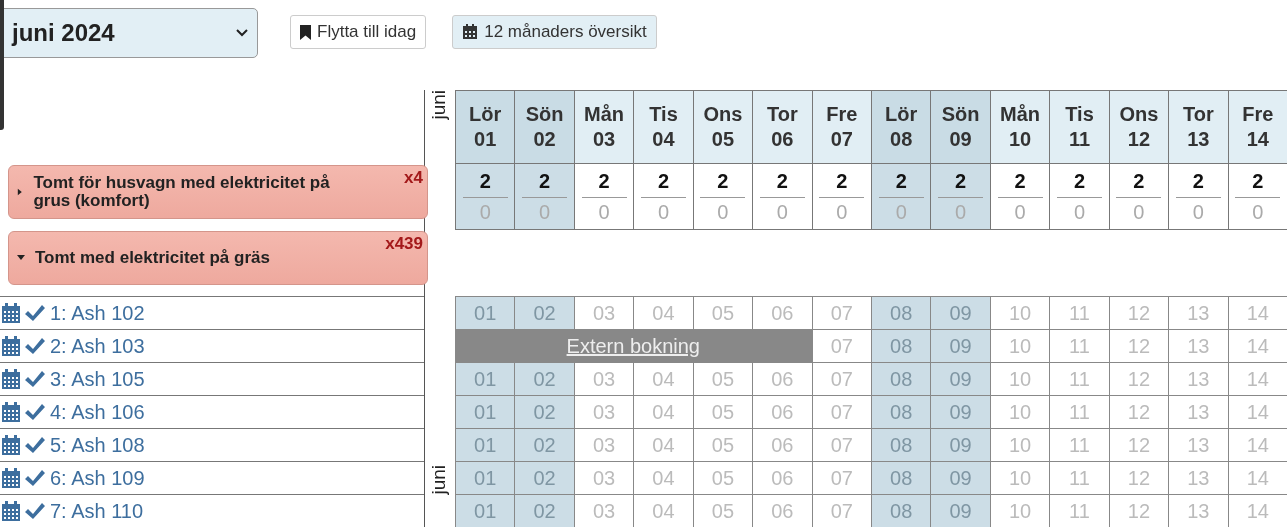 The width and height of the screenshot is (1287, 530). Describe the element at coordinates (97, 346) in the screenshot. I see `unit-link: 2: Ash 103` at that location.